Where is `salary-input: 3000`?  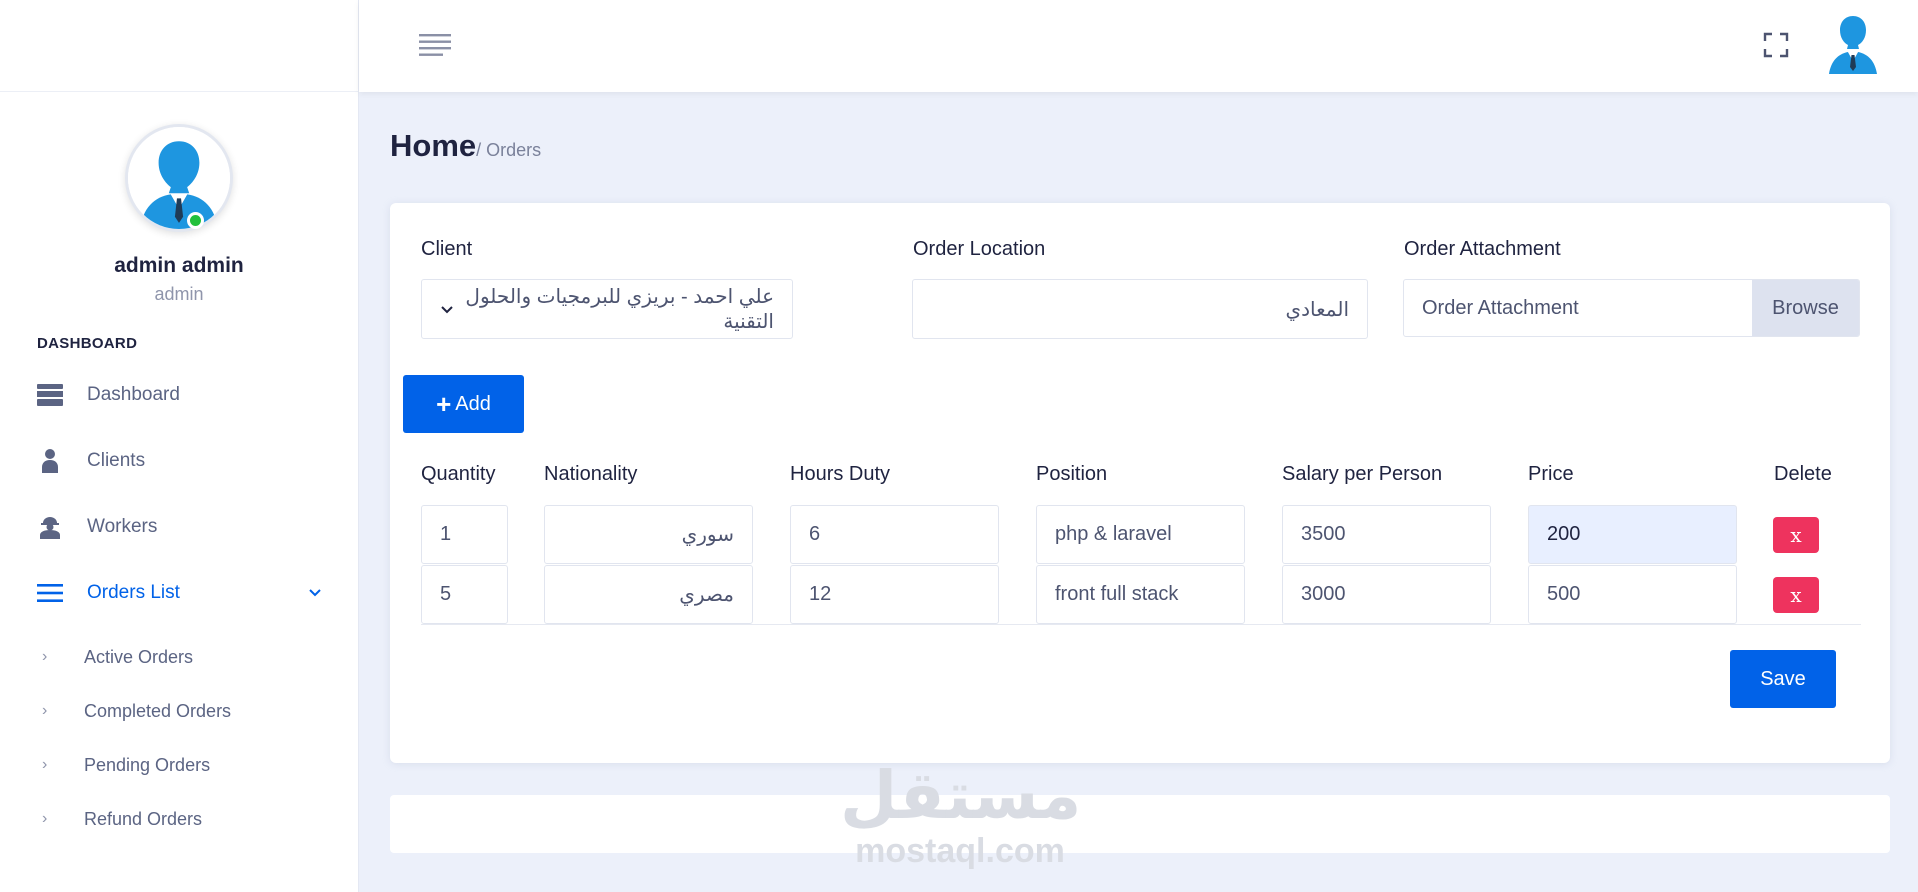
salary-input: 3000 is located at coordinates (1386, 594).